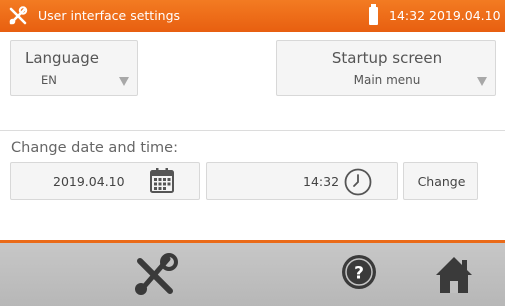 The height and width of the screenshot is (306, 505). I want to click on date-field: 2019.04.10, so click(105, 181).